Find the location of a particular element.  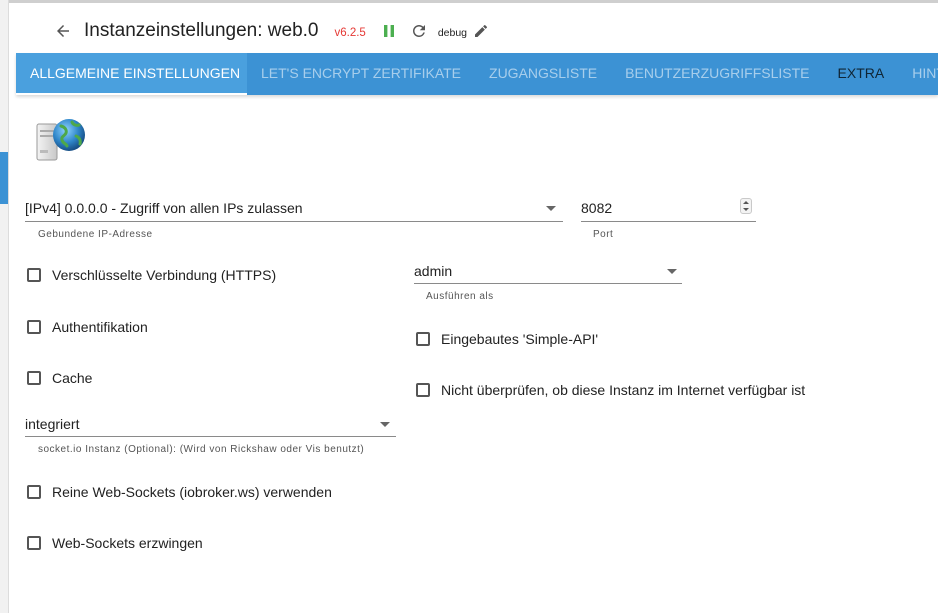

simple-api-checkbox-row: Eingebautes 'Simple-API' is located at coordinates (507, 339).